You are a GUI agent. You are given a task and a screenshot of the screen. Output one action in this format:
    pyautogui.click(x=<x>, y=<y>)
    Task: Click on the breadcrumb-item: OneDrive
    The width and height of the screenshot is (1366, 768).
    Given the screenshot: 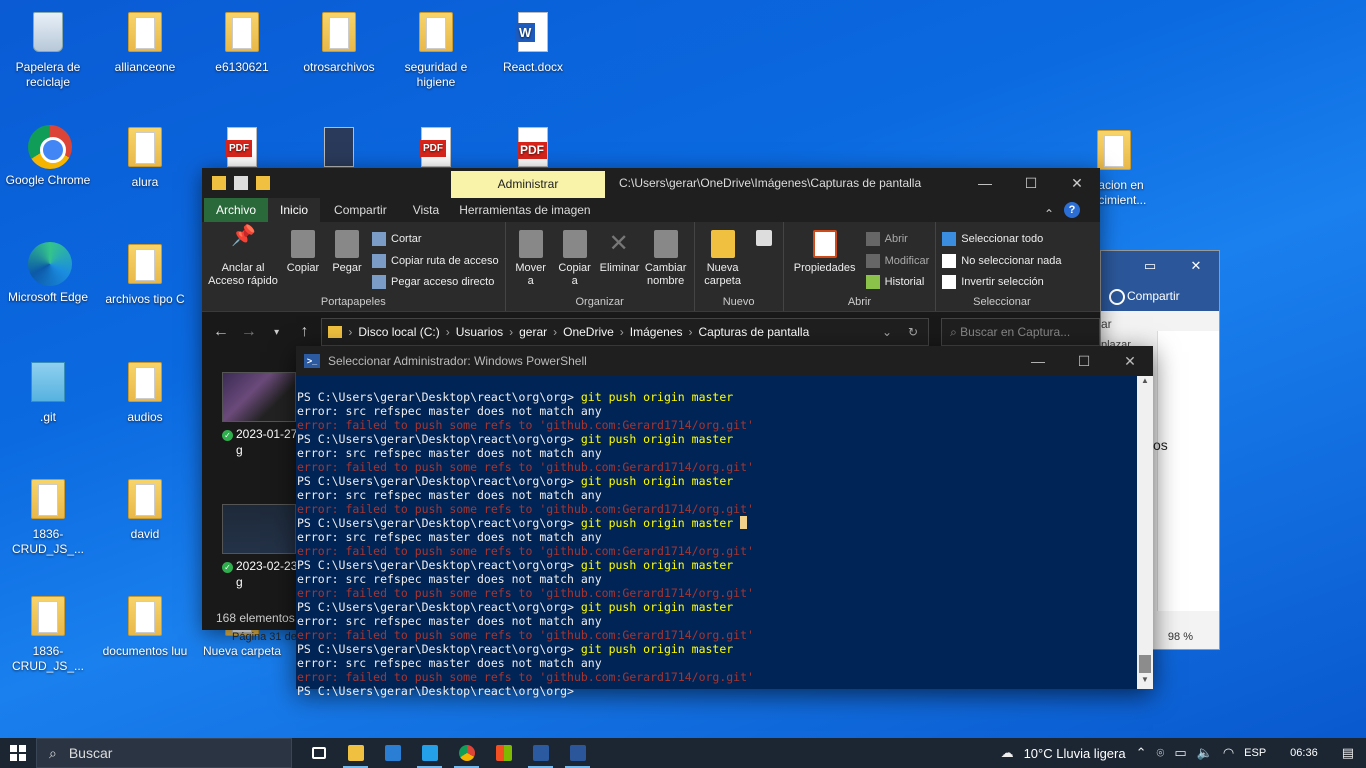 What is the action you would take?
    pyautogui.click(x=588, y=332)
    